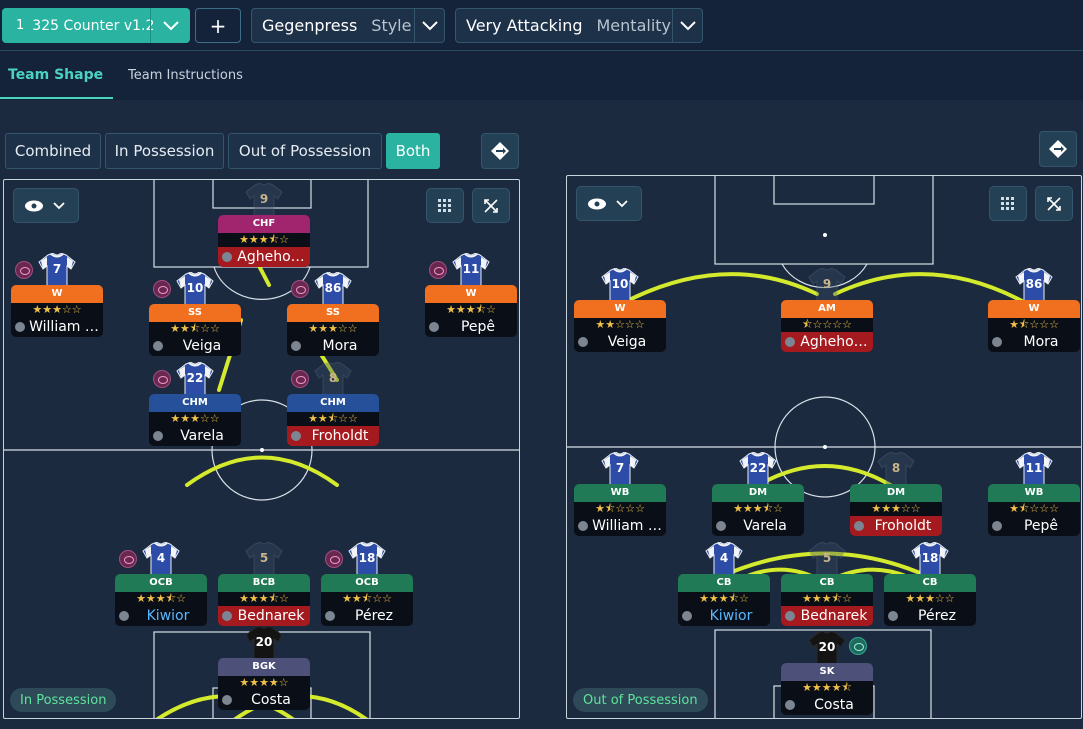  I want to click on player-card: 5 BCB ★★★⯪☆ Bednarek, so click(264, 584).